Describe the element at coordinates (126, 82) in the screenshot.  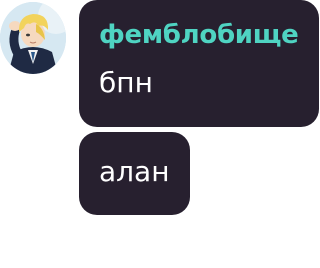
I see `message-text: бпн` at that location.